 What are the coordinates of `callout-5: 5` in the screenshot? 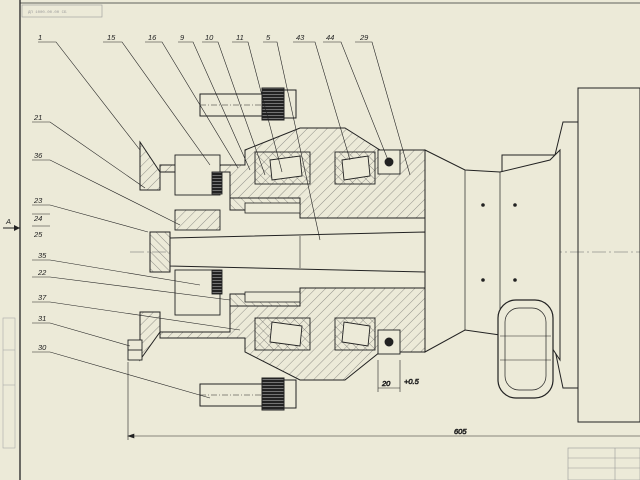 It's located at (268, 37).